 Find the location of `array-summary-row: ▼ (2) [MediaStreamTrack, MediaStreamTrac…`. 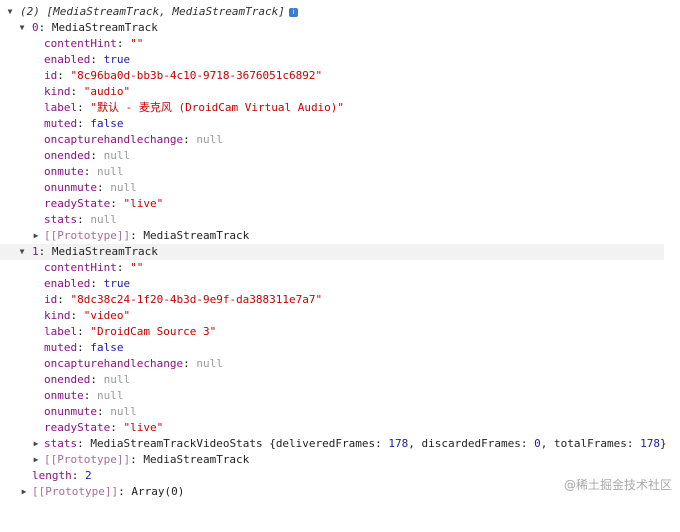

array-summary-row: ▼ (2) [MediaStreamTrack, MediaStreamTrac… is located at coordinates (332, 12).